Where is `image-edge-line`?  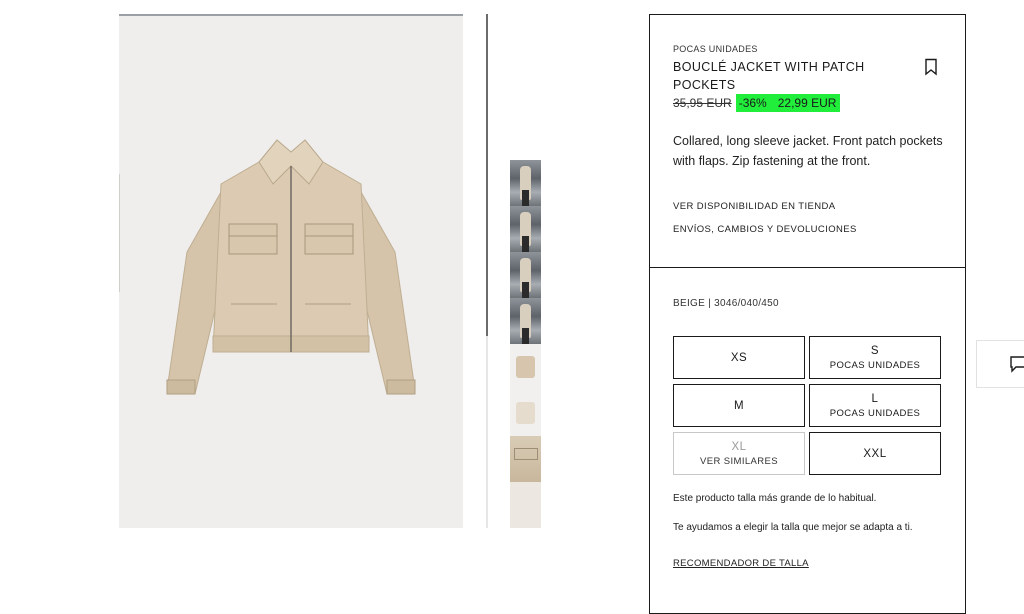
image-edge-line is located at coordinates (119, 233).